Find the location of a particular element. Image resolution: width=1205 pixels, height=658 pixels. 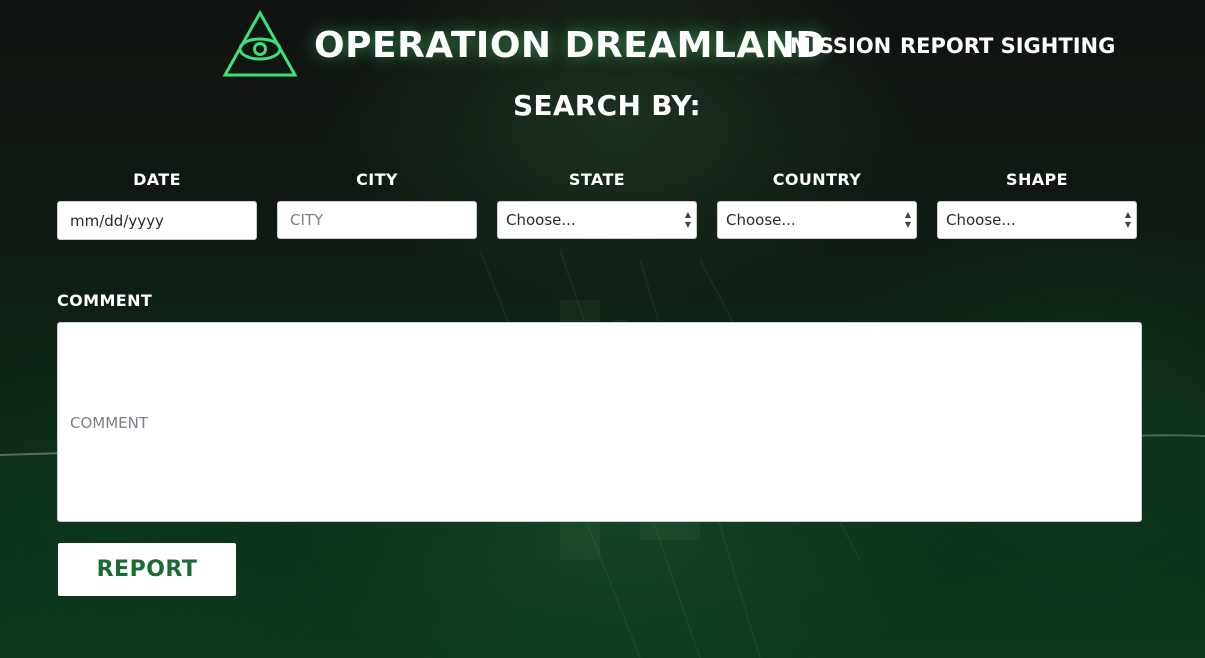

date-input is located at coordinates (157, 220).